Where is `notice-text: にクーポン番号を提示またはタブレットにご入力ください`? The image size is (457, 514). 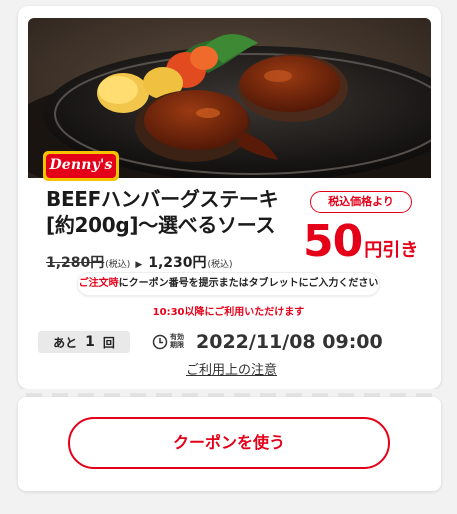
notice-text: にクーポン番号を提示またはタブレットにご入力ください is located at coordinates (248, 283).